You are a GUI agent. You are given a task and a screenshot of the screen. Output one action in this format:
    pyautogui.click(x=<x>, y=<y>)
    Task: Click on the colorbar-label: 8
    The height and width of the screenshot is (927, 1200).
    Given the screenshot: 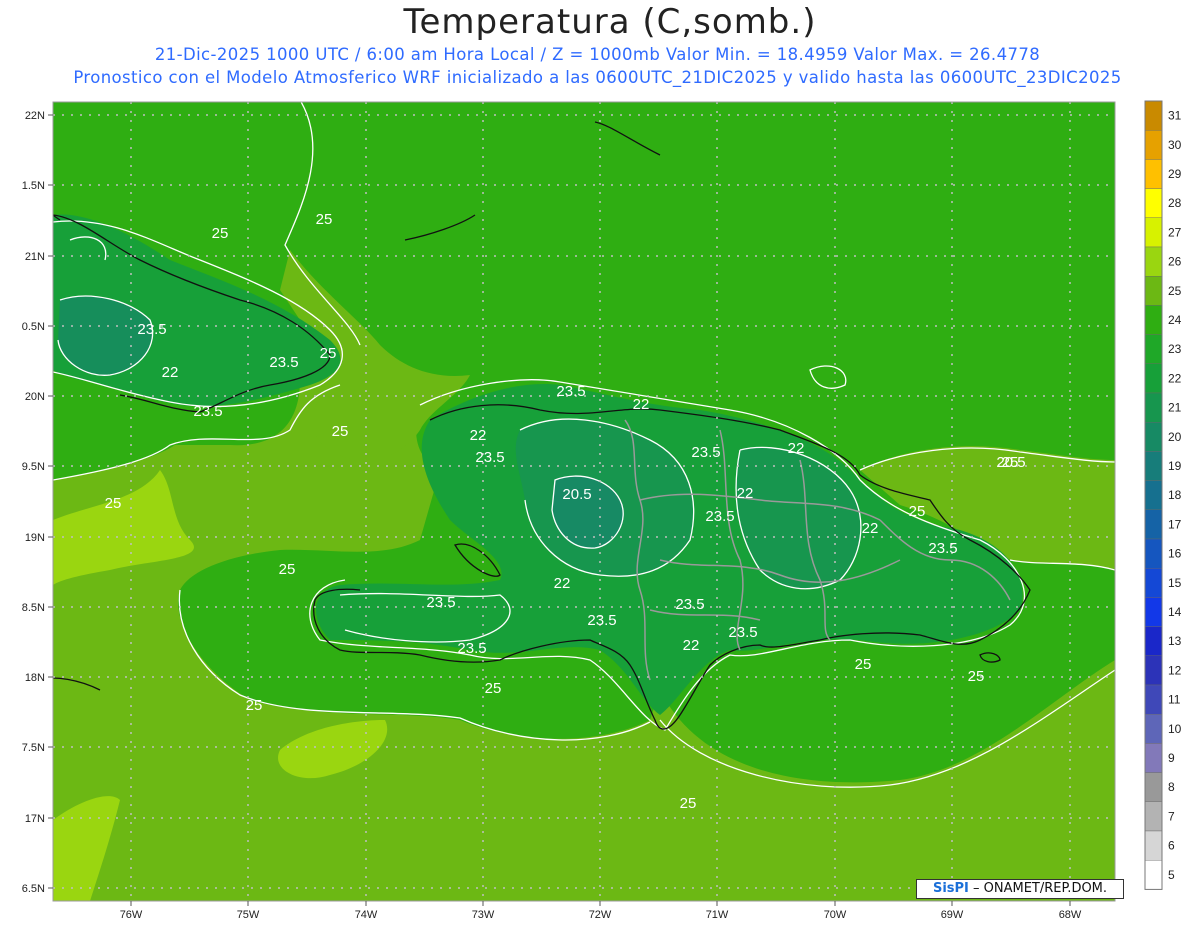 What is the action you would take?
    pyautogui.click(x=1171, y=787)
    